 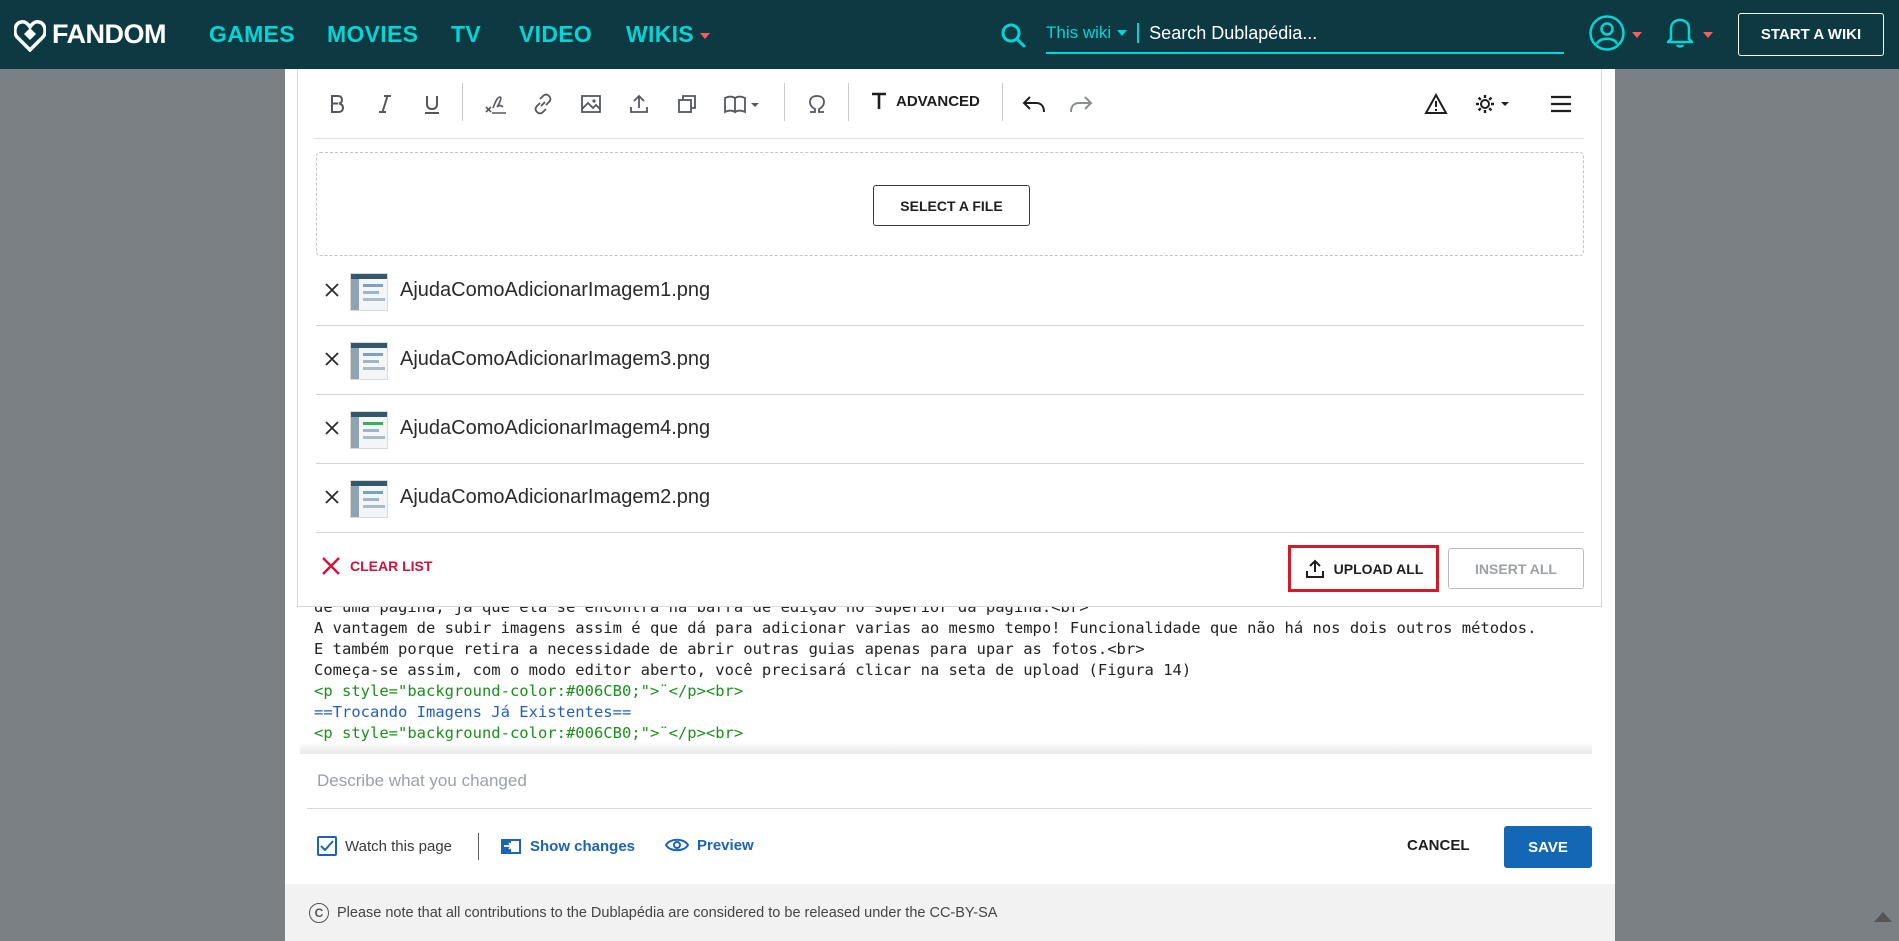 I want to click on signature-icon, so click(x=495, y=104).